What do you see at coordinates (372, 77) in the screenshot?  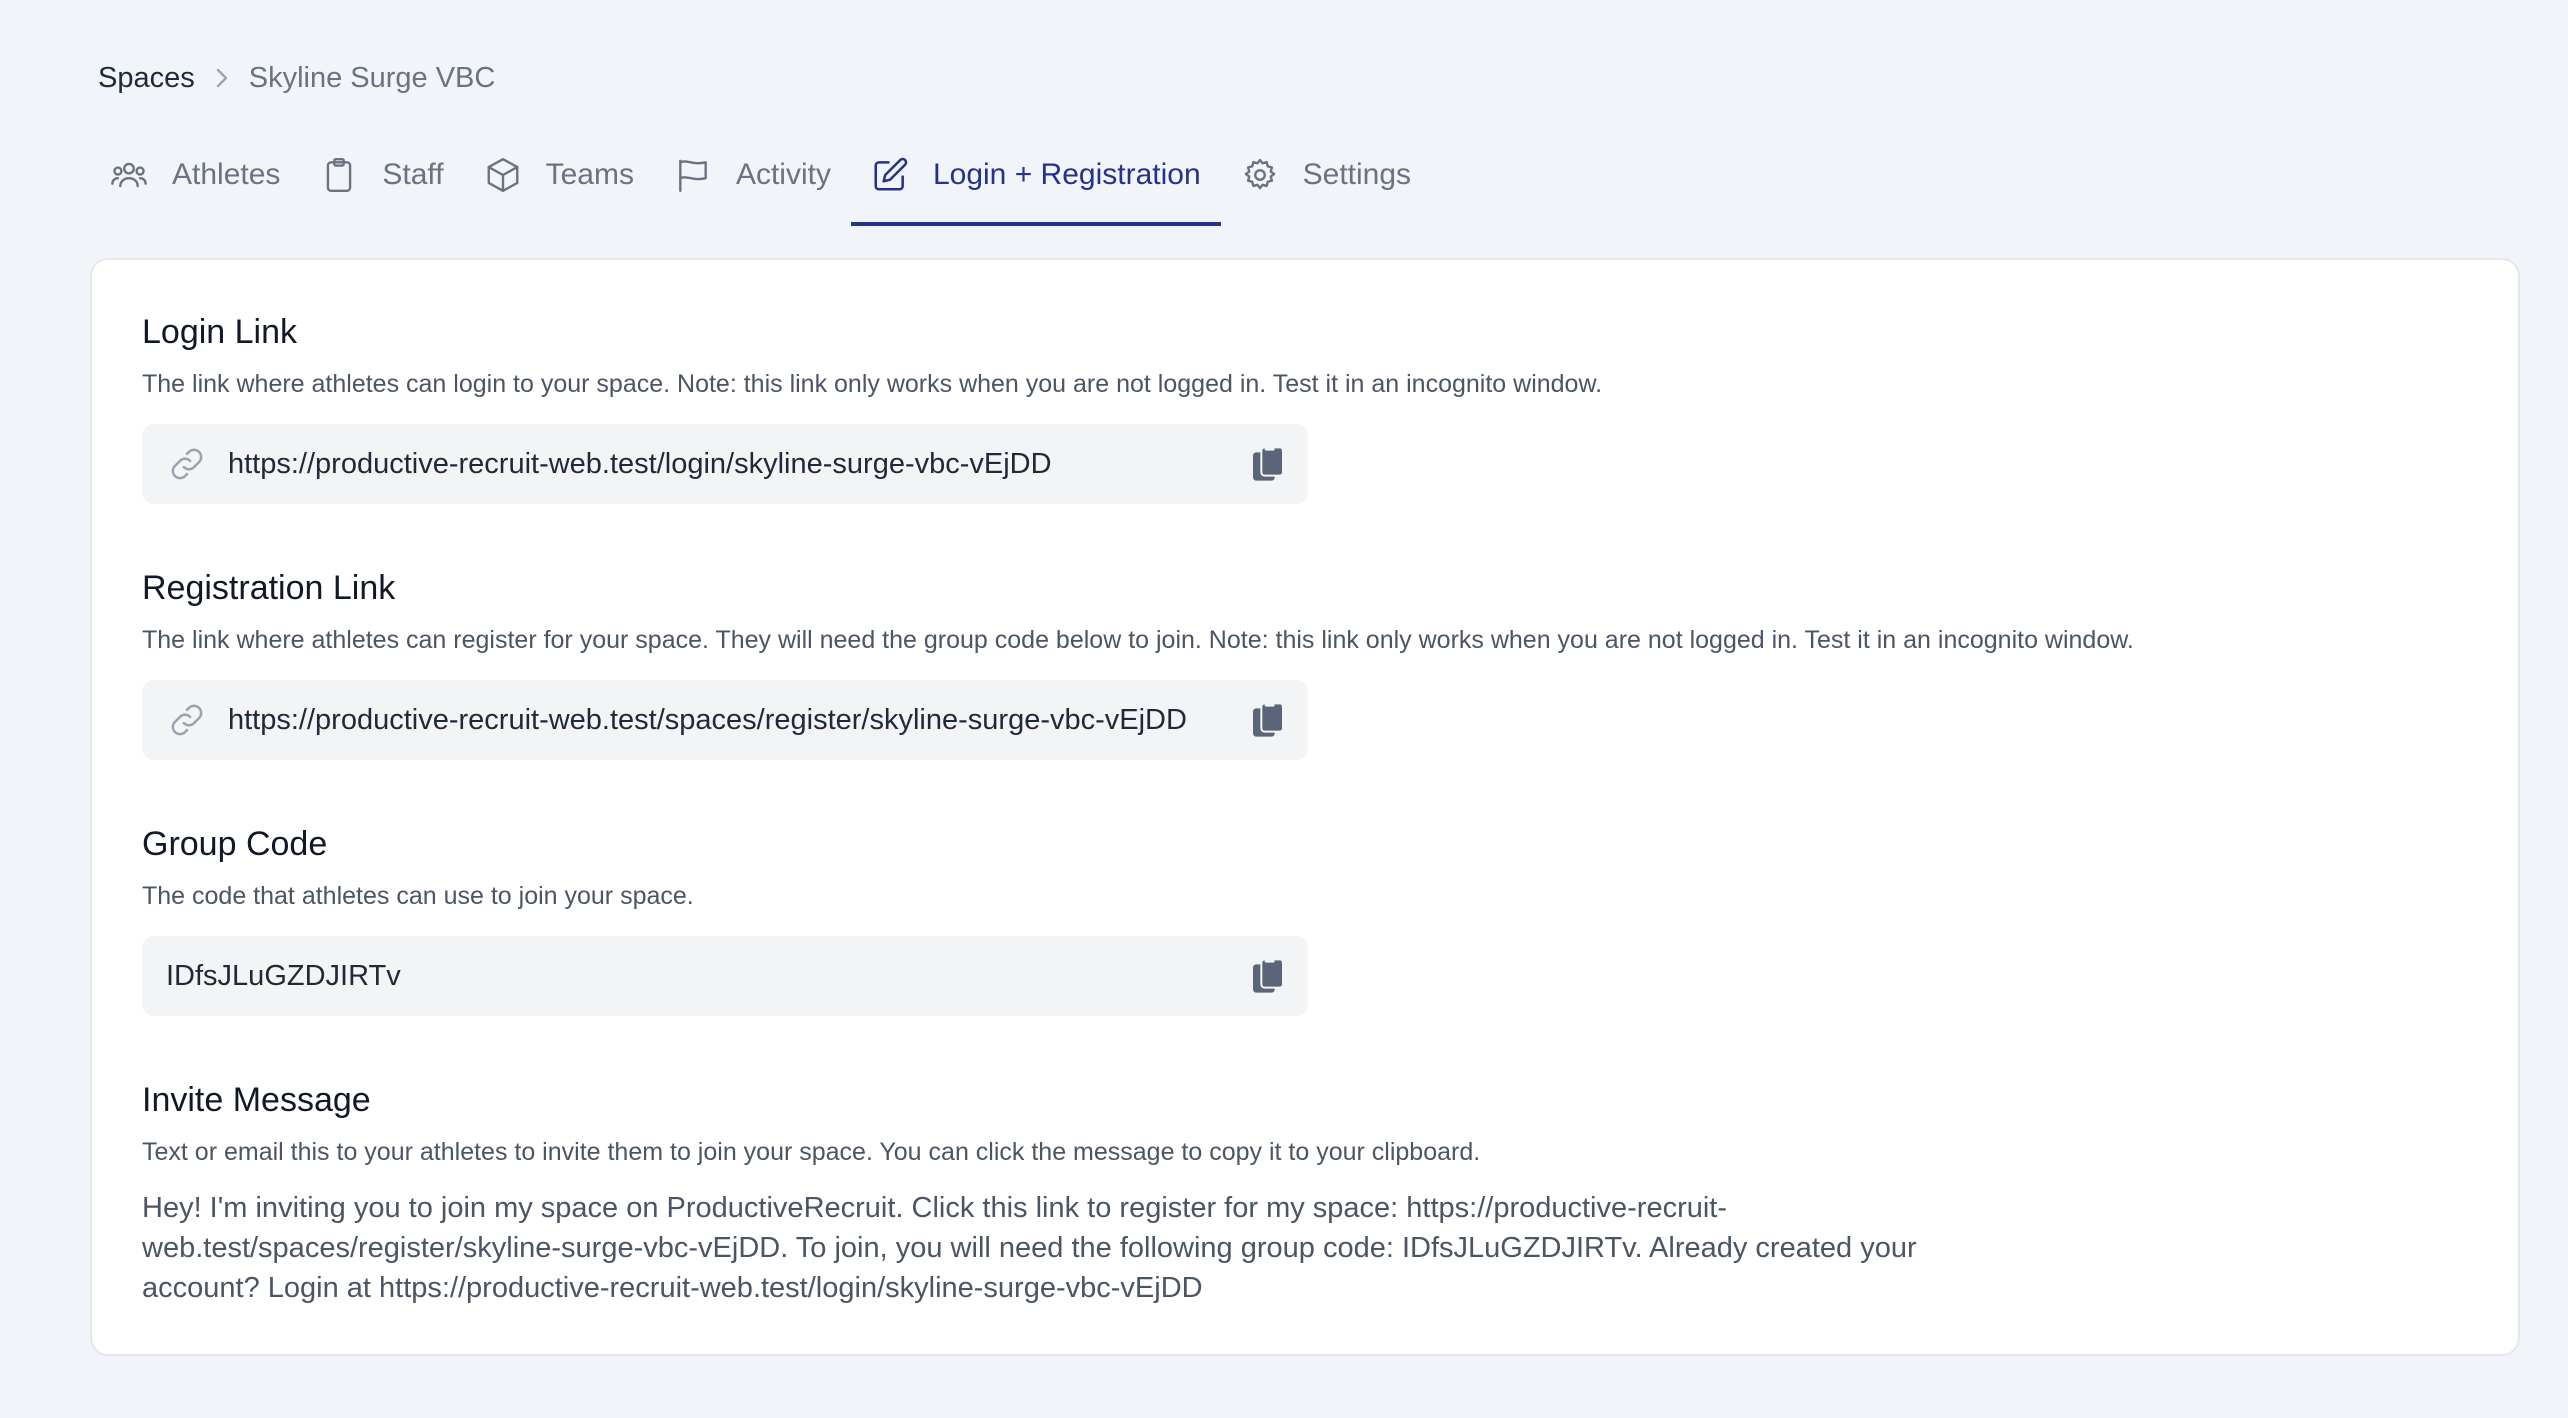 I see `breadcrumb-current: Skyline Surge VBC` at bounding box center [372, 77].